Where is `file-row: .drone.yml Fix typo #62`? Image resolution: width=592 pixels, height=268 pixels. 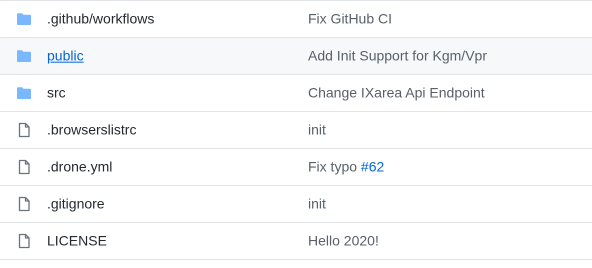 file-row: .drone.yml Fix typo #62 is located at coordinates (296, 167).